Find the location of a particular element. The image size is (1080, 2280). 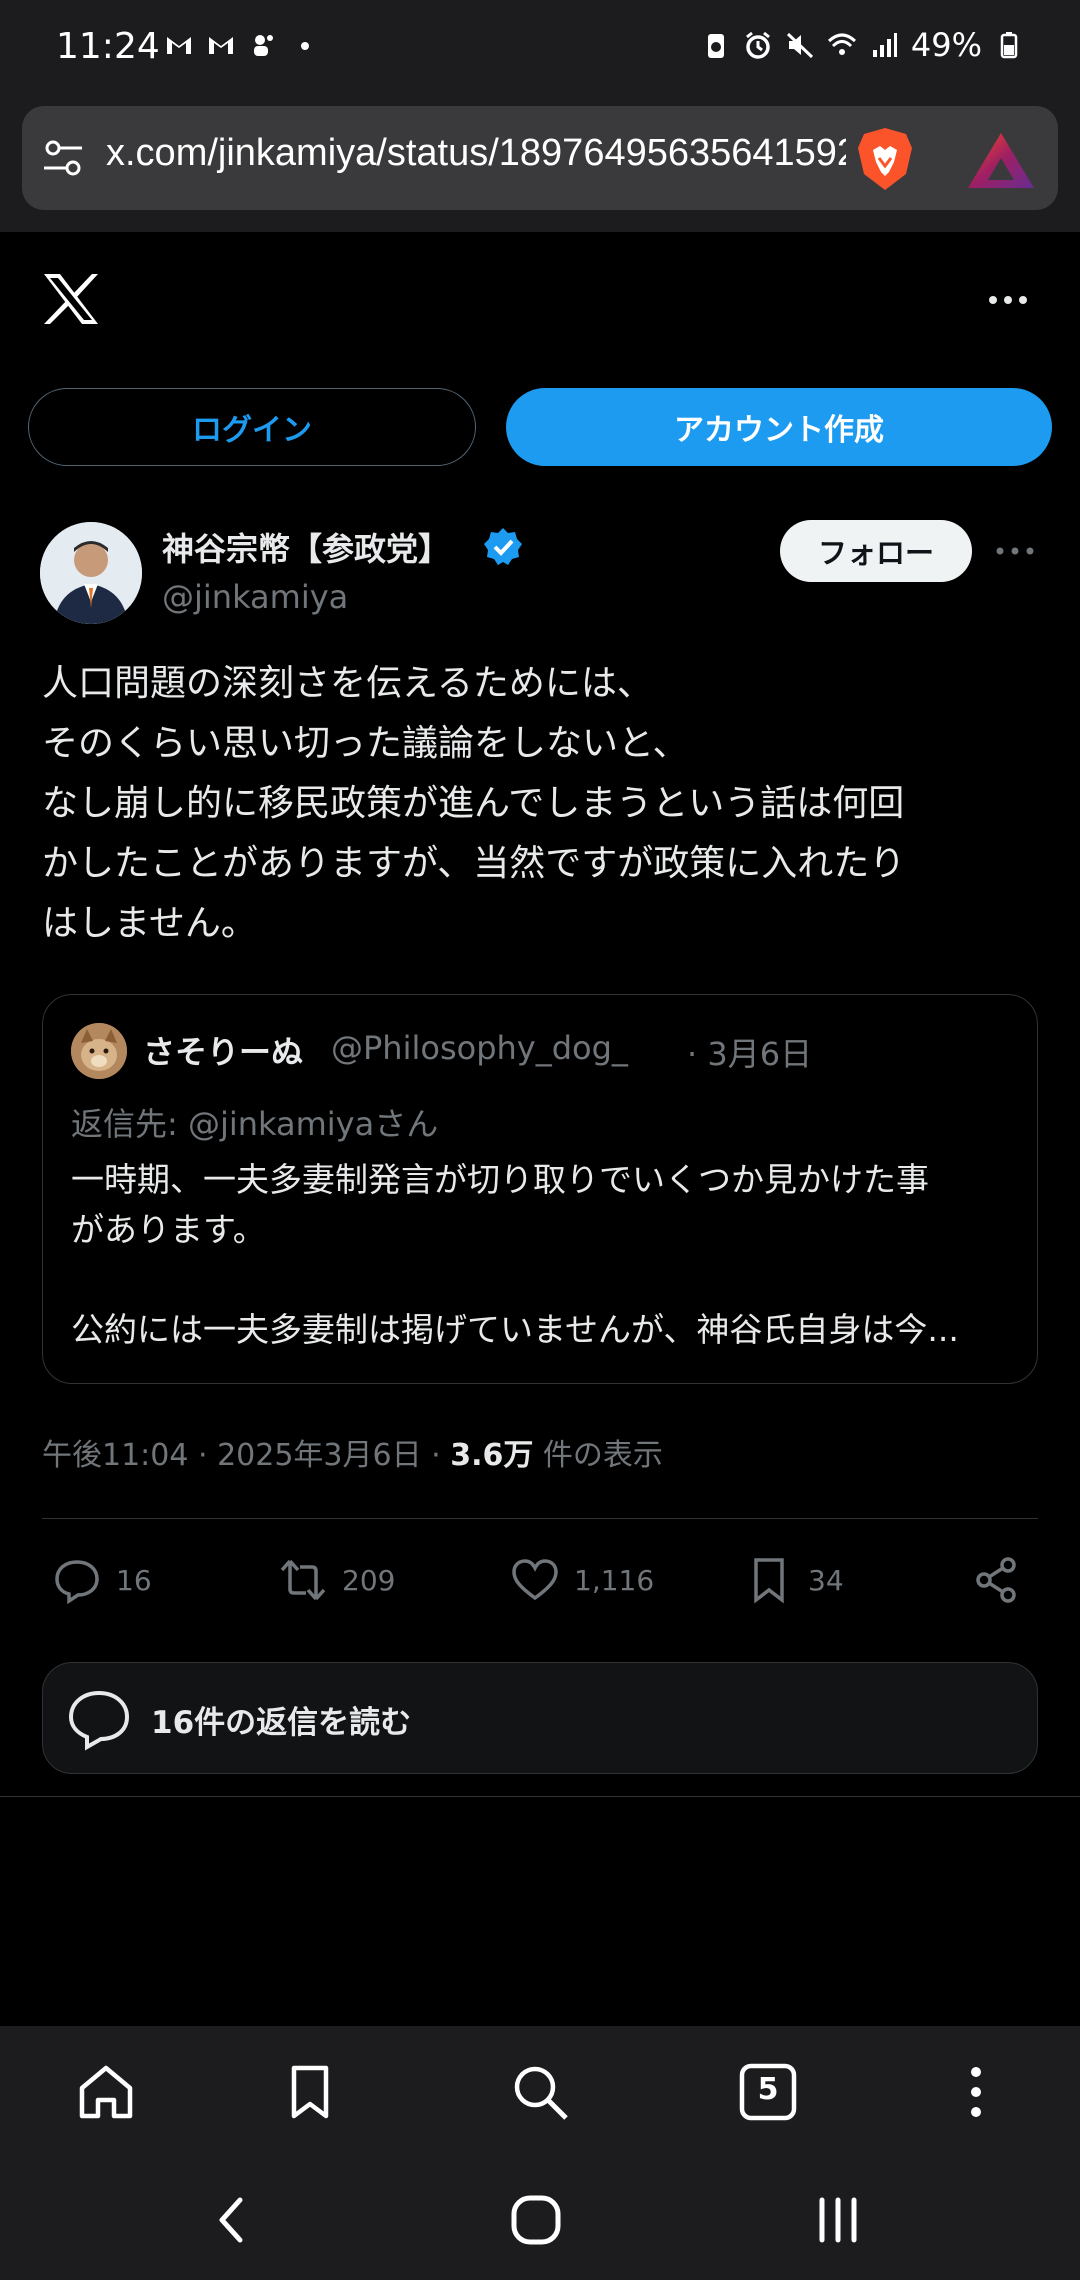

browser-toolbar: 5 is located at coordinates (540, 2093).